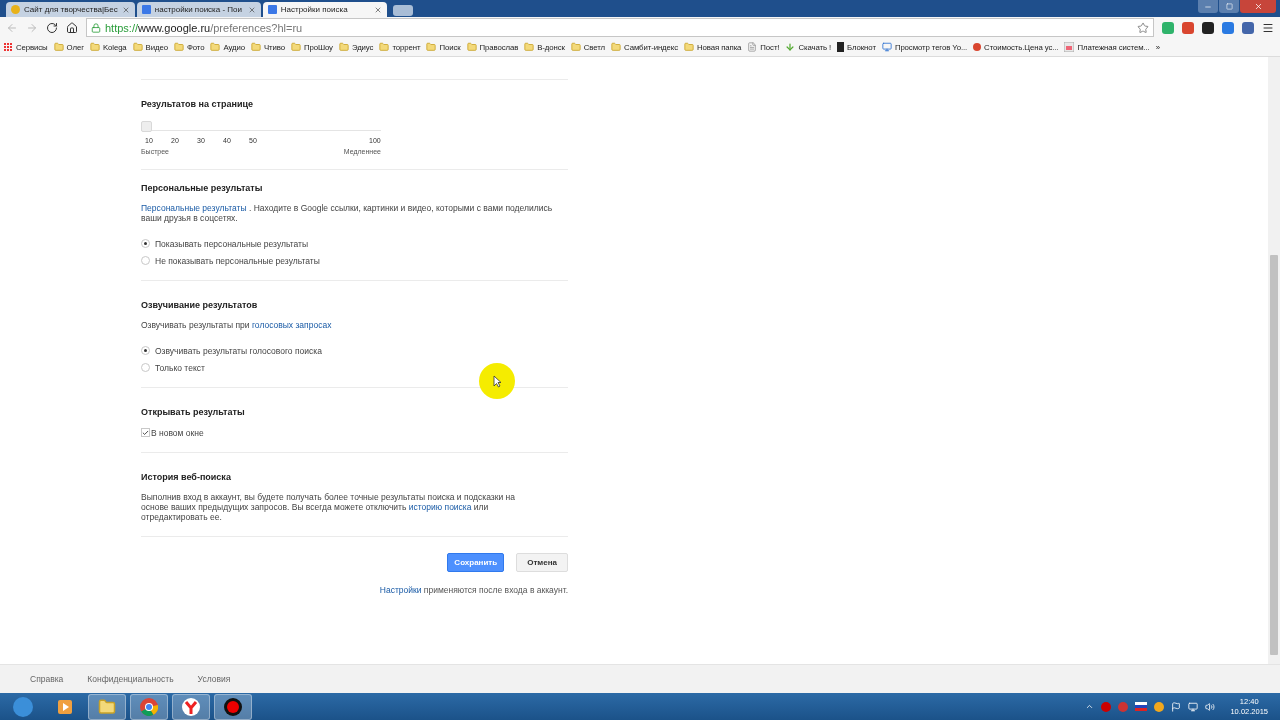 The width and height of the screenshot is (1280, 720). Describe the element at coordinates (1069, 47) in the screenshot. I see `payment-icon` at that location.